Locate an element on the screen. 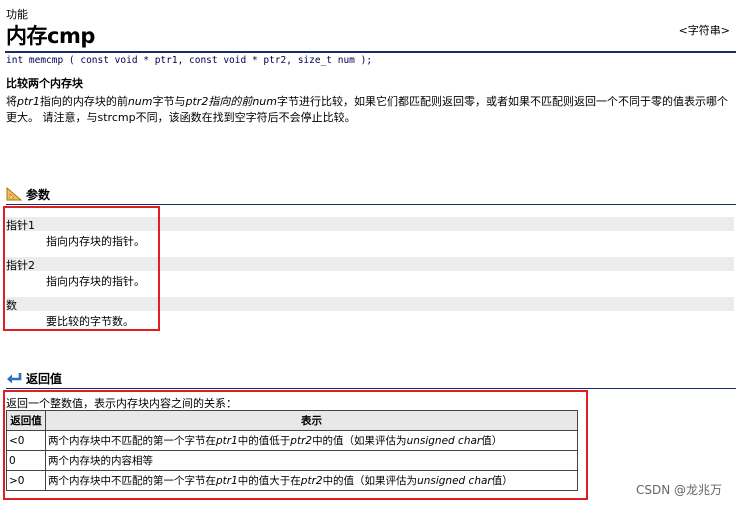  params-rule is located at coordinates (371, 204).